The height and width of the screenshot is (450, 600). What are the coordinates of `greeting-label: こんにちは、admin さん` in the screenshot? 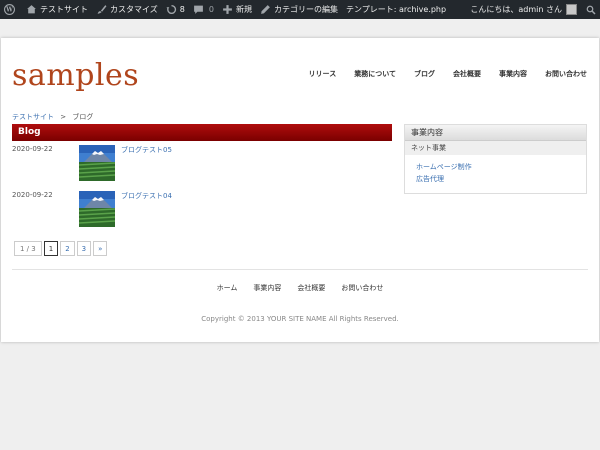 It's located at (516, 9).